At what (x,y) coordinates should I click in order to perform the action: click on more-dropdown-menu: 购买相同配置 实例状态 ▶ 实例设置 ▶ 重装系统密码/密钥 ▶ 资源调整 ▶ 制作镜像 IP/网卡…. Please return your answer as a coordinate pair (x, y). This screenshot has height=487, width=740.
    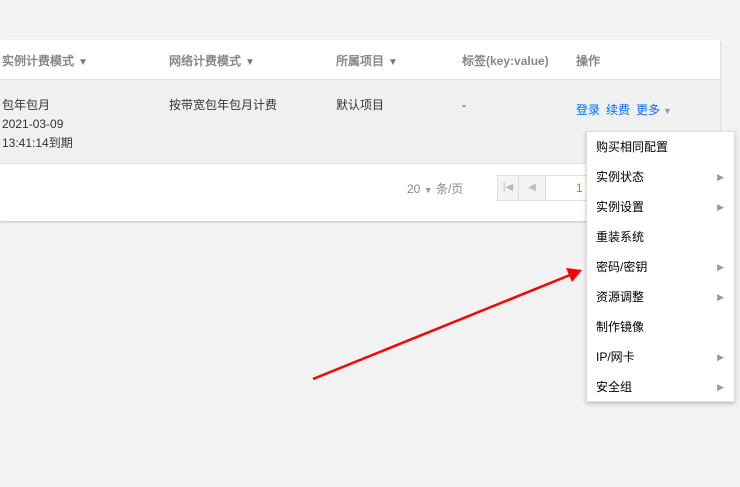
    Looking at the image, I should click on (660, 266).